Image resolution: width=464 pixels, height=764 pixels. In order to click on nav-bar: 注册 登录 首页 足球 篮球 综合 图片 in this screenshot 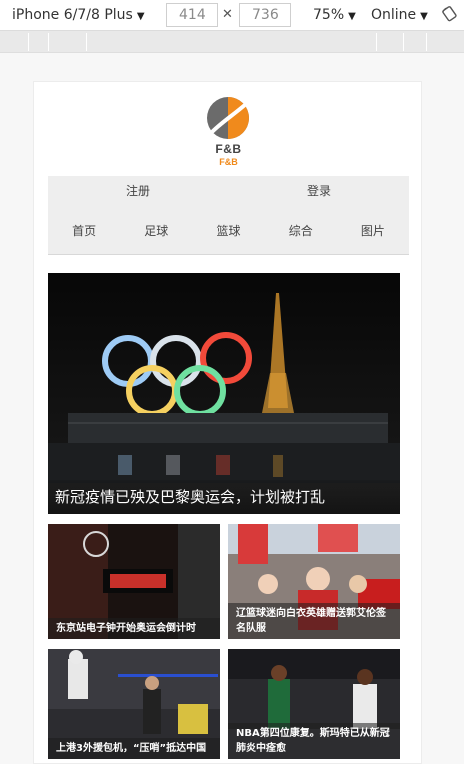, I will do `click(228, 215)`.